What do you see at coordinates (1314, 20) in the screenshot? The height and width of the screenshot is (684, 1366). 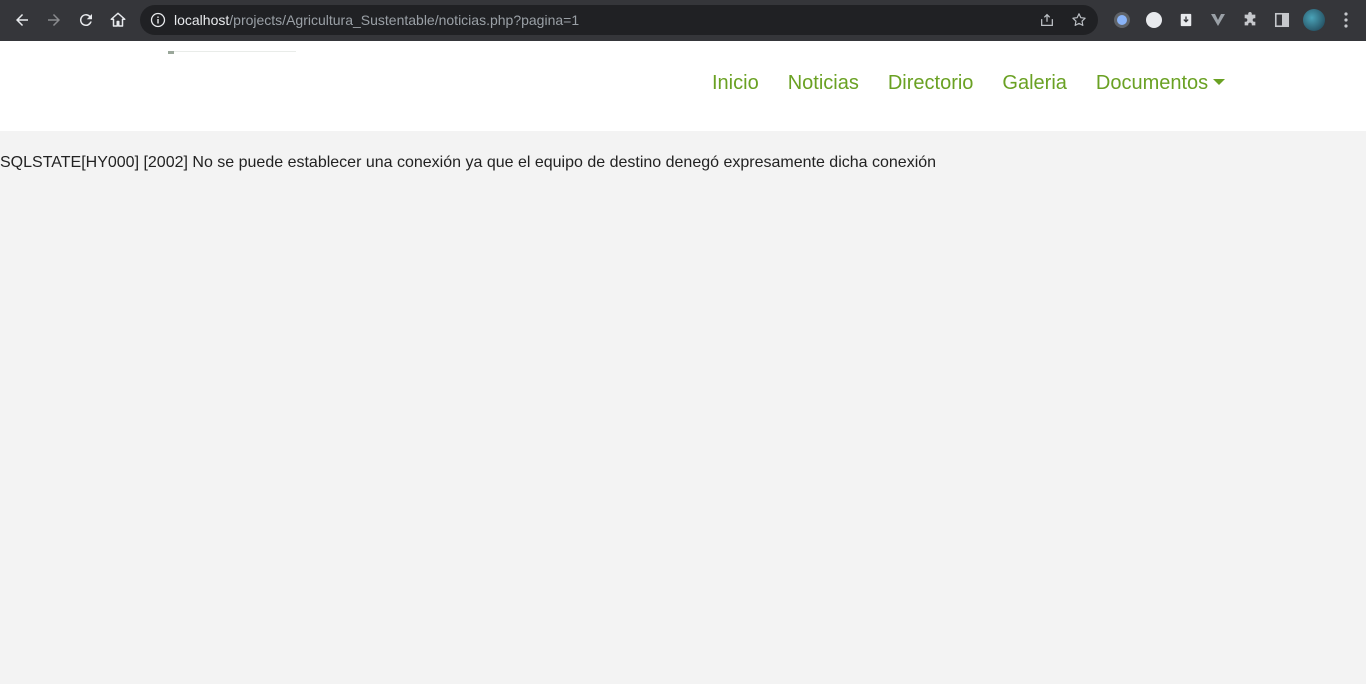 I see `profile-avatar` at bounding box center [1314, 20].